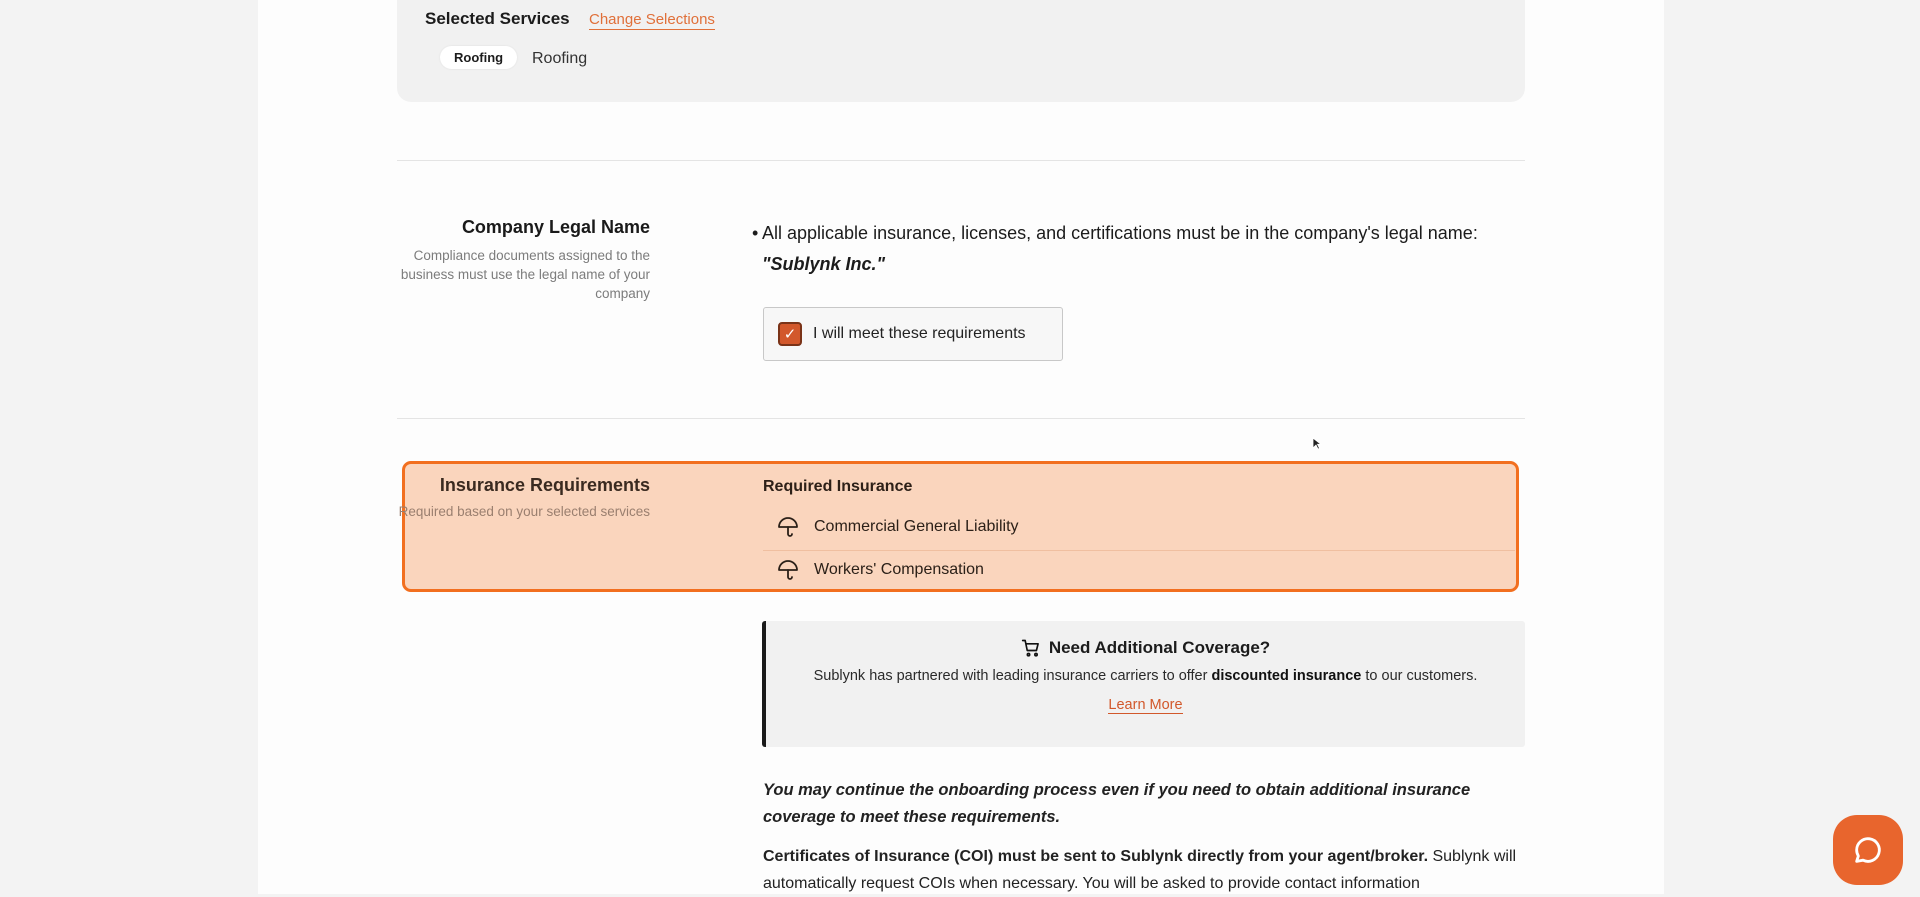 Image resolution: width=1920 pixels, height=897 pixels. Describe the element at coordinates (1317, 443) in the screenshot. I see `mouse-cursor-icon` at that location.